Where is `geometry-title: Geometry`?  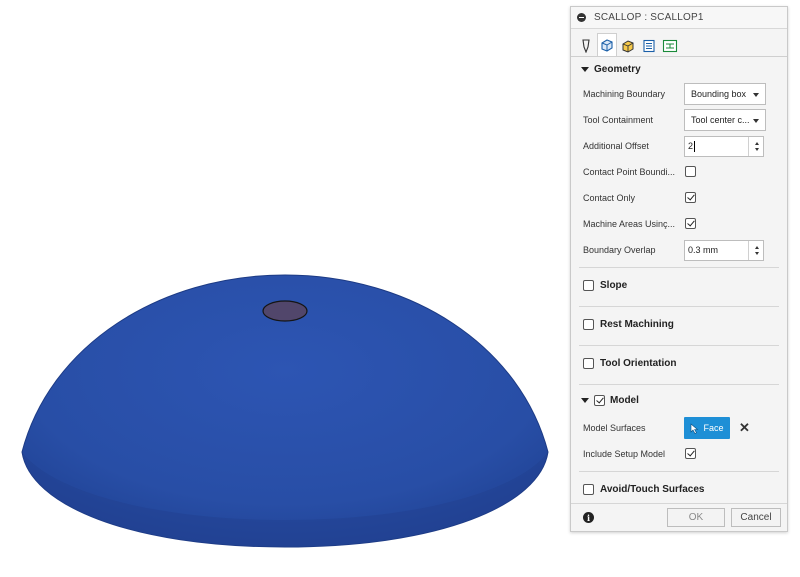
geometry-title: Geometry is located at coordinates (617, 69).